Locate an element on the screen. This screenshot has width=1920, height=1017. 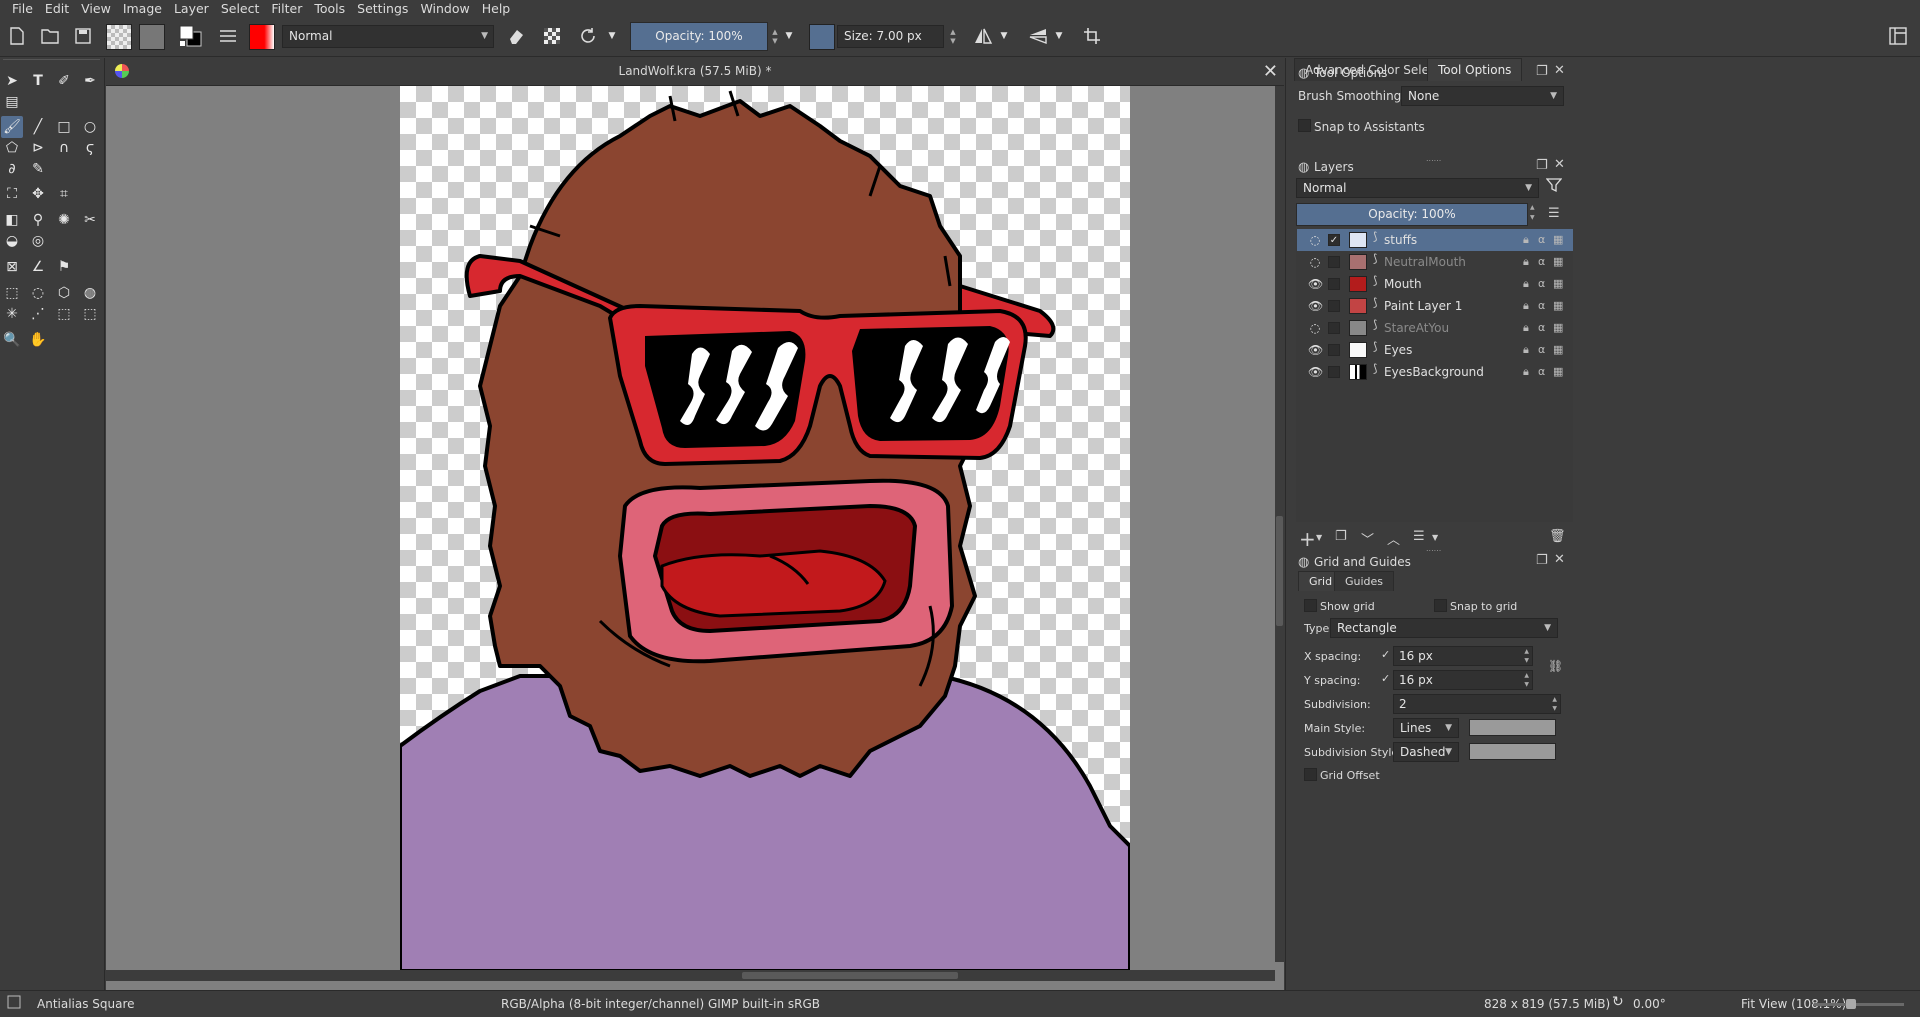
layer-row-eyesbackground: 👁︎ ⟆ EyesBackground 🔒︎ α ▦ is located at coordinates (1435, 372).